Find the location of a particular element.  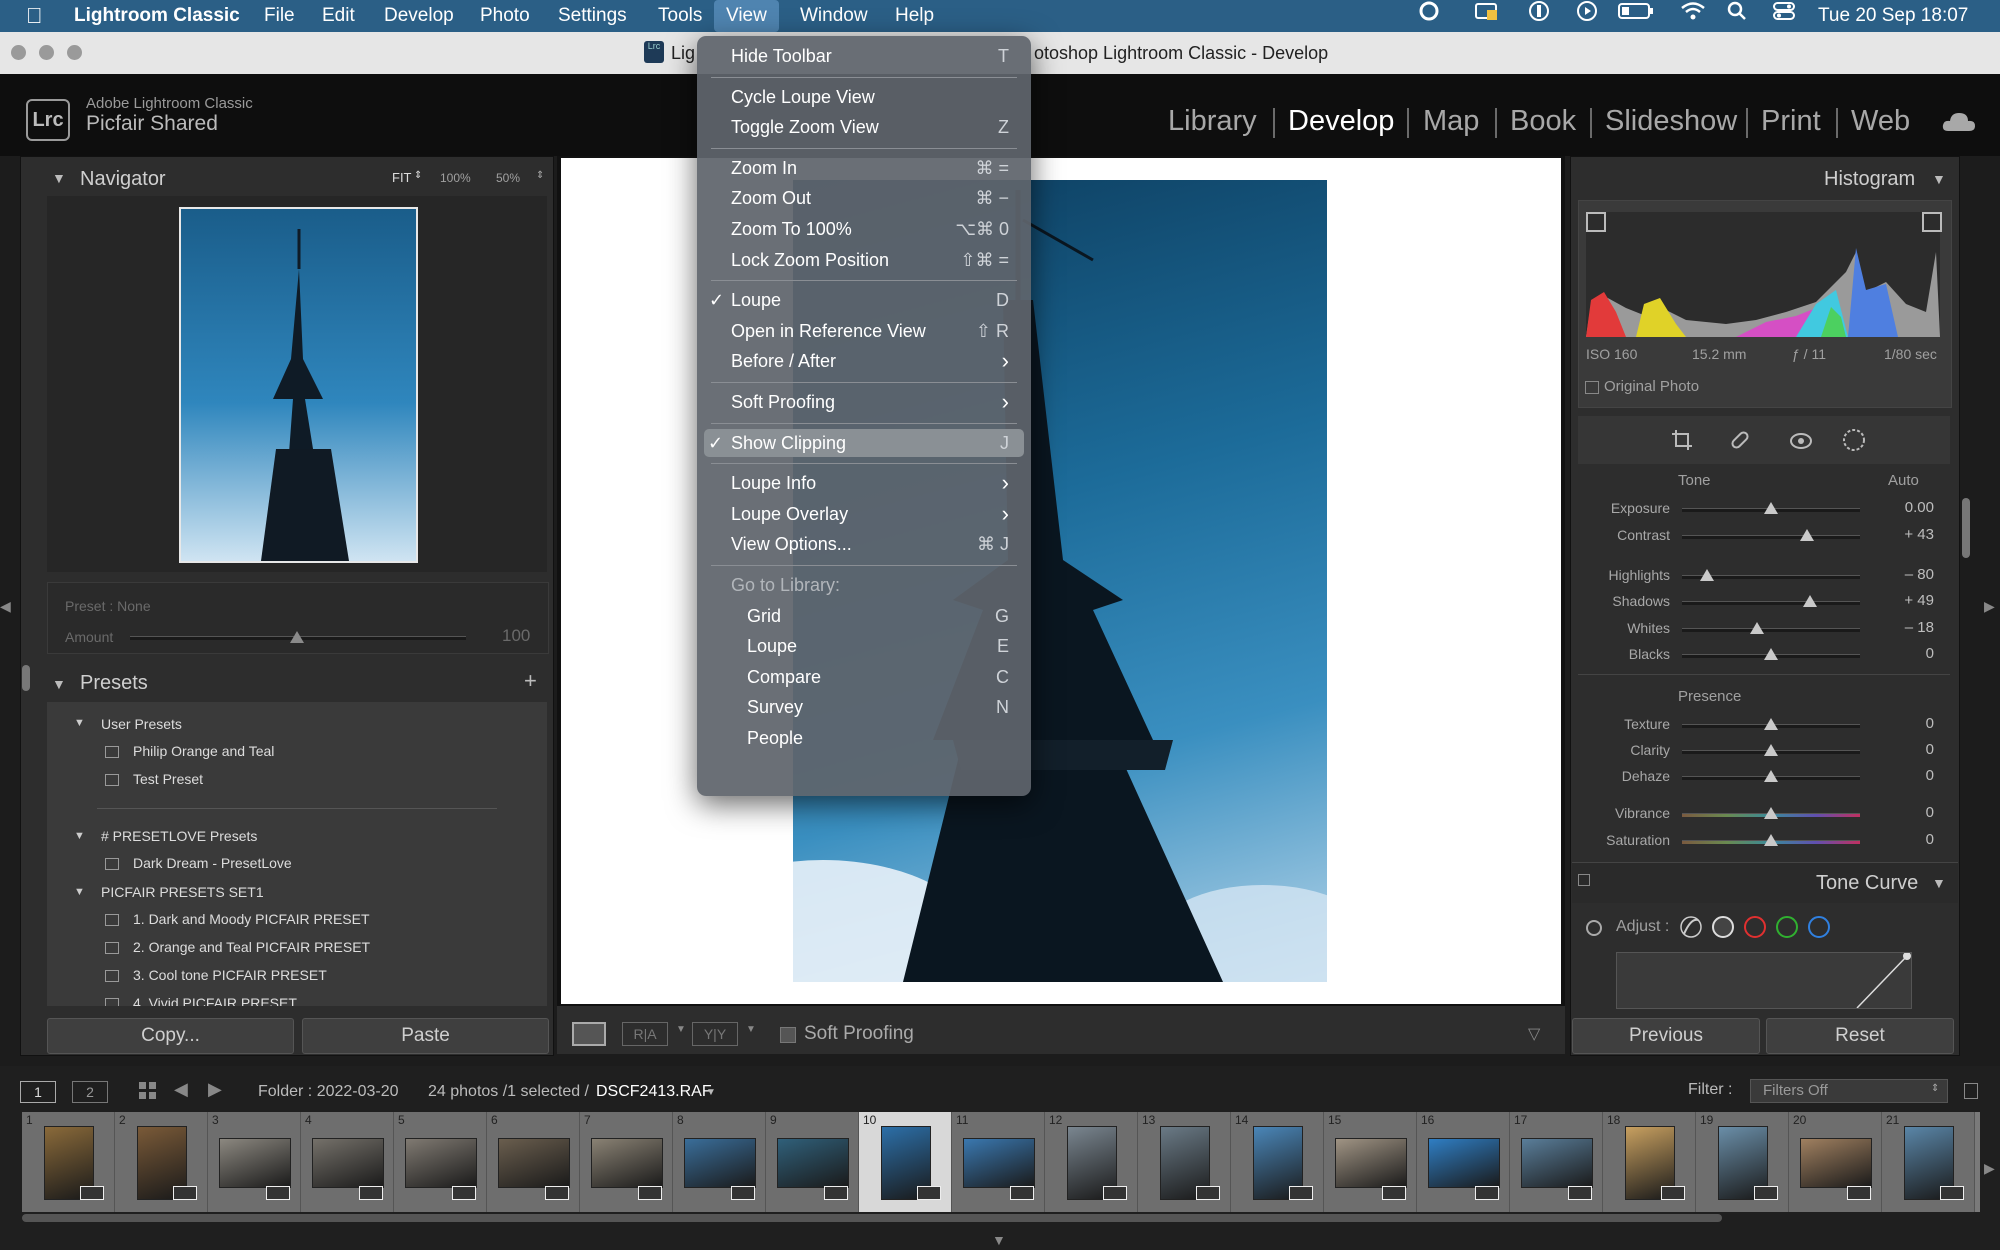

module-library: Library is located at coordinates (1212, 121).